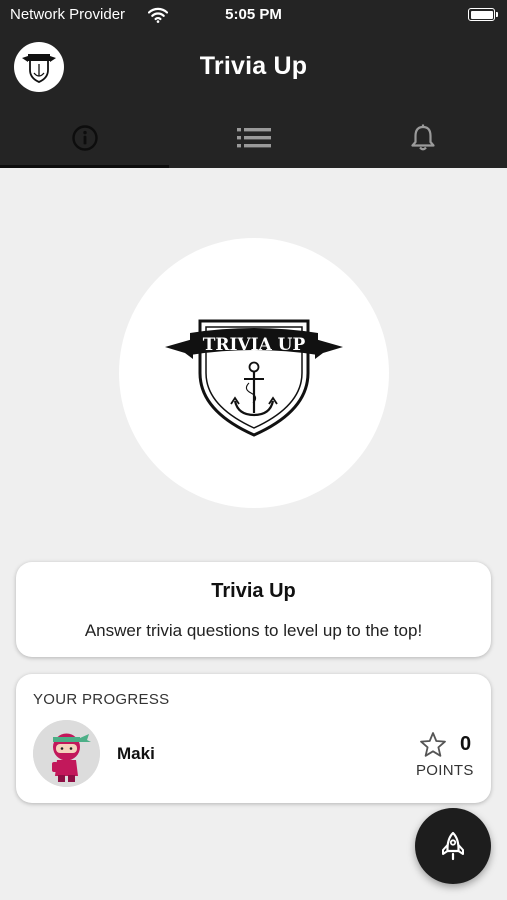 The width and height of the screenshot is (507, 900). What do you see at coordinates (253, 591) in the screenshot?
I see `info-card-title: Trivia Up` at bounding box center [253, 591].